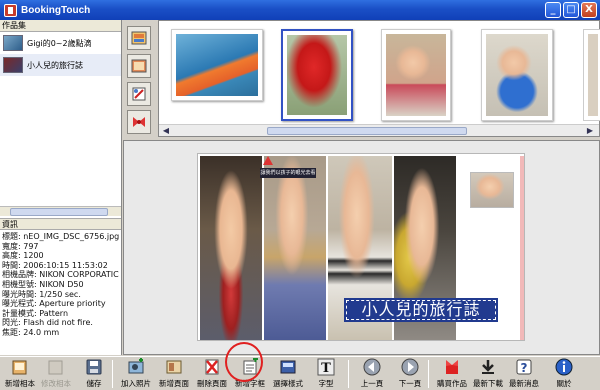  I want to click on window-title: BookingTouch, so click(56, 10).